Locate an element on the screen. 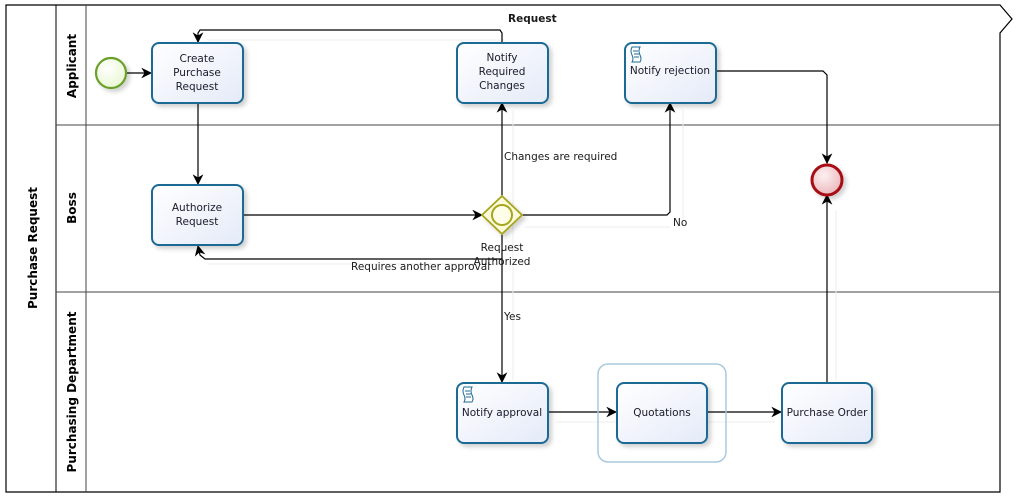  task-label: Notify rejection is located at coordinates (670, 71).